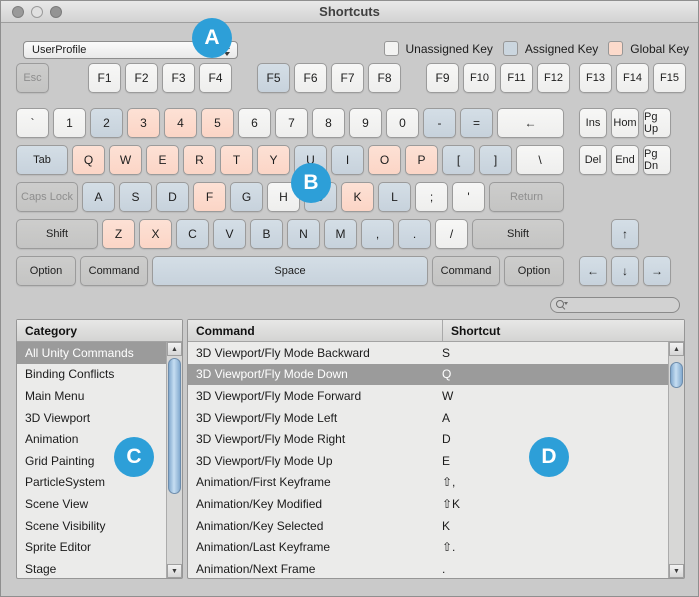  What do you see at coordinates (384, 160) in the screenshot?
I see `key-o: O` at bounding box center [384, 160].